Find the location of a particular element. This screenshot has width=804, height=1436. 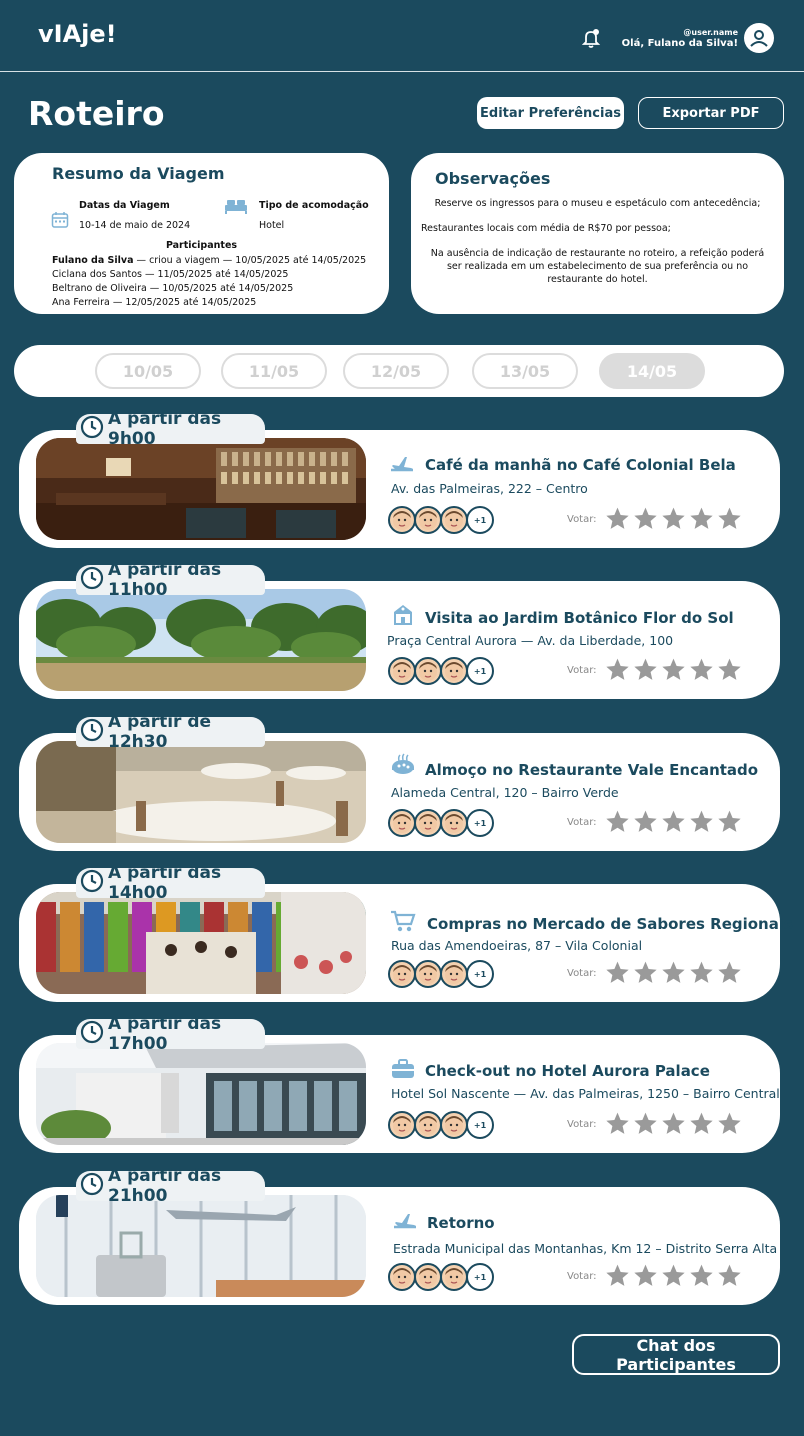

bed-icon is located at coordinates (236, 208).